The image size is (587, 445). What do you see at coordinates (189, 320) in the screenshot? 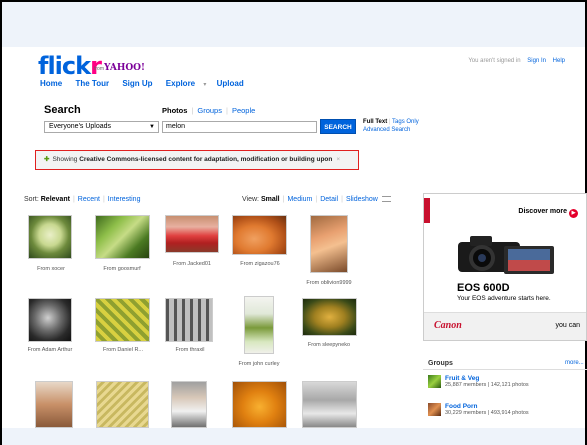
I see `photo-thumb-thraxil` at bounding box center [189, 320].